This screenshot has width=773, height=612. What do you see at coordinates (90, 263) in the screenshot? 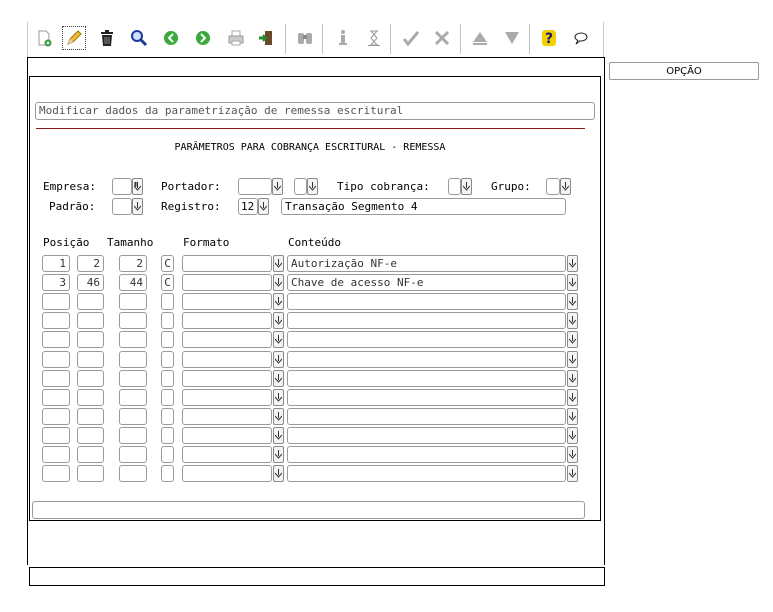
I see `fim-cell: 2` at bounding box center [90, 263].